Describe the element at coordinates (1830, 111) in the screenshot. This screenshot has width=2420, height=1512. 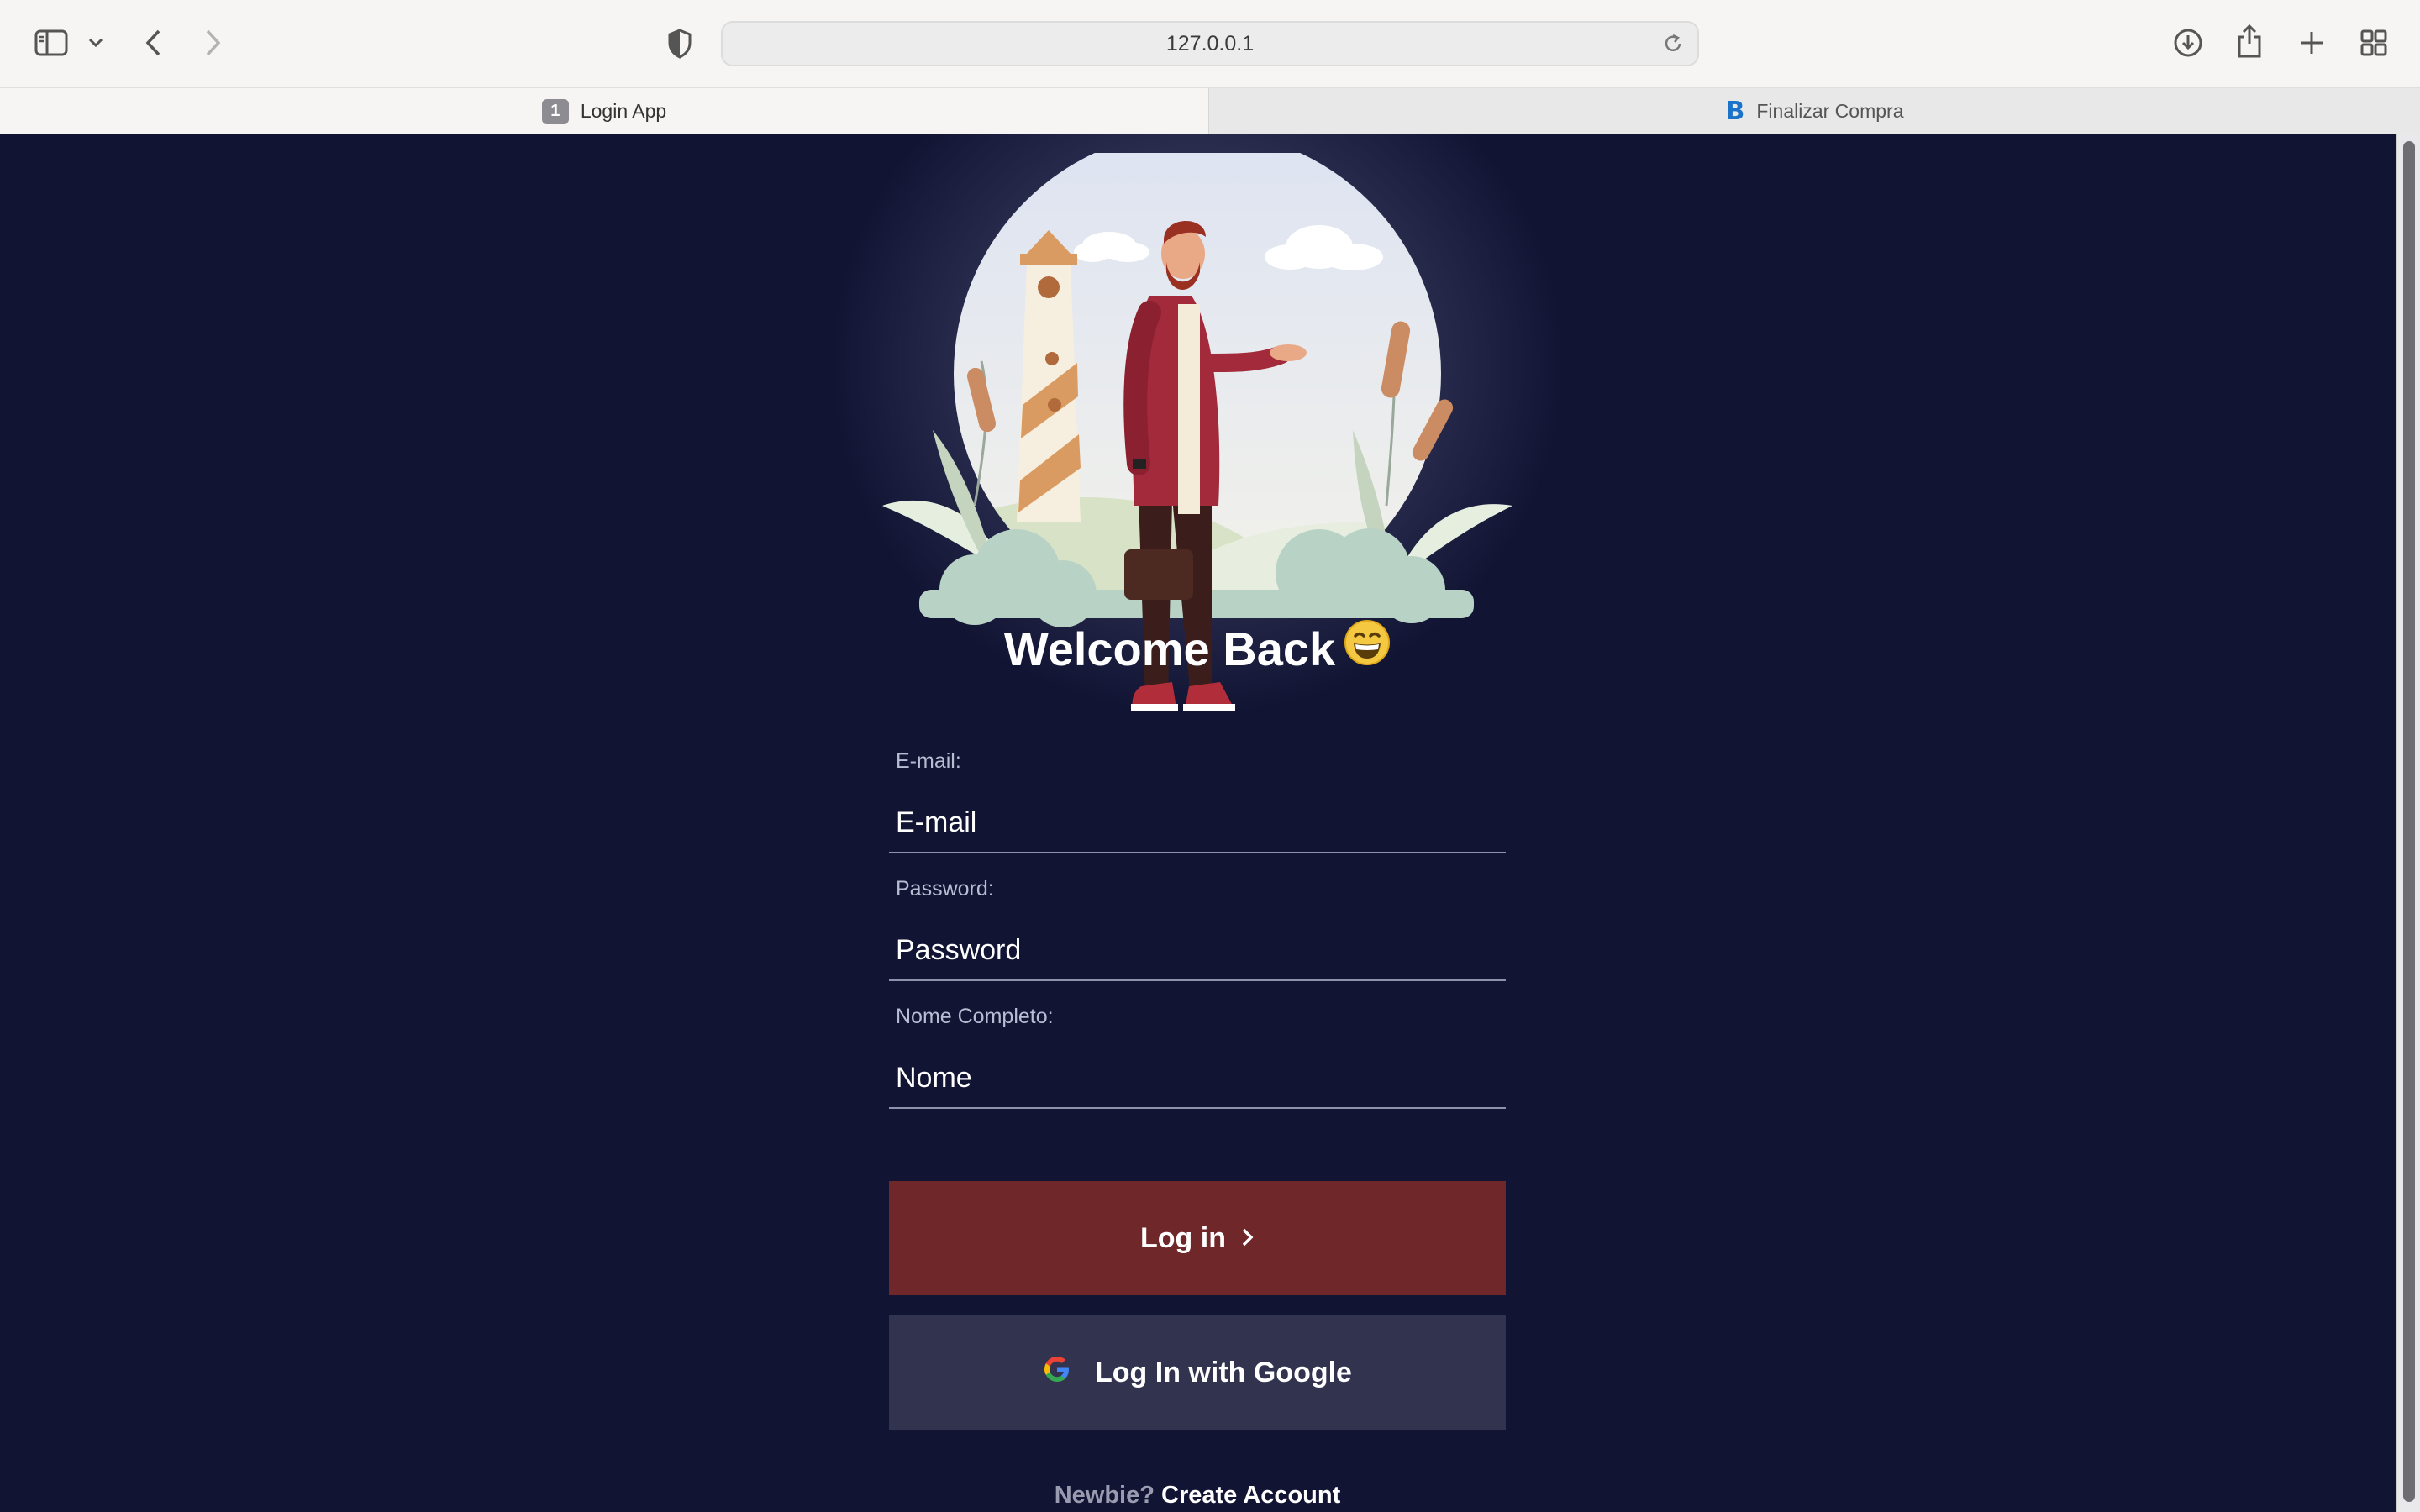
I see `tab-label: Finalizar Compra` at that location.